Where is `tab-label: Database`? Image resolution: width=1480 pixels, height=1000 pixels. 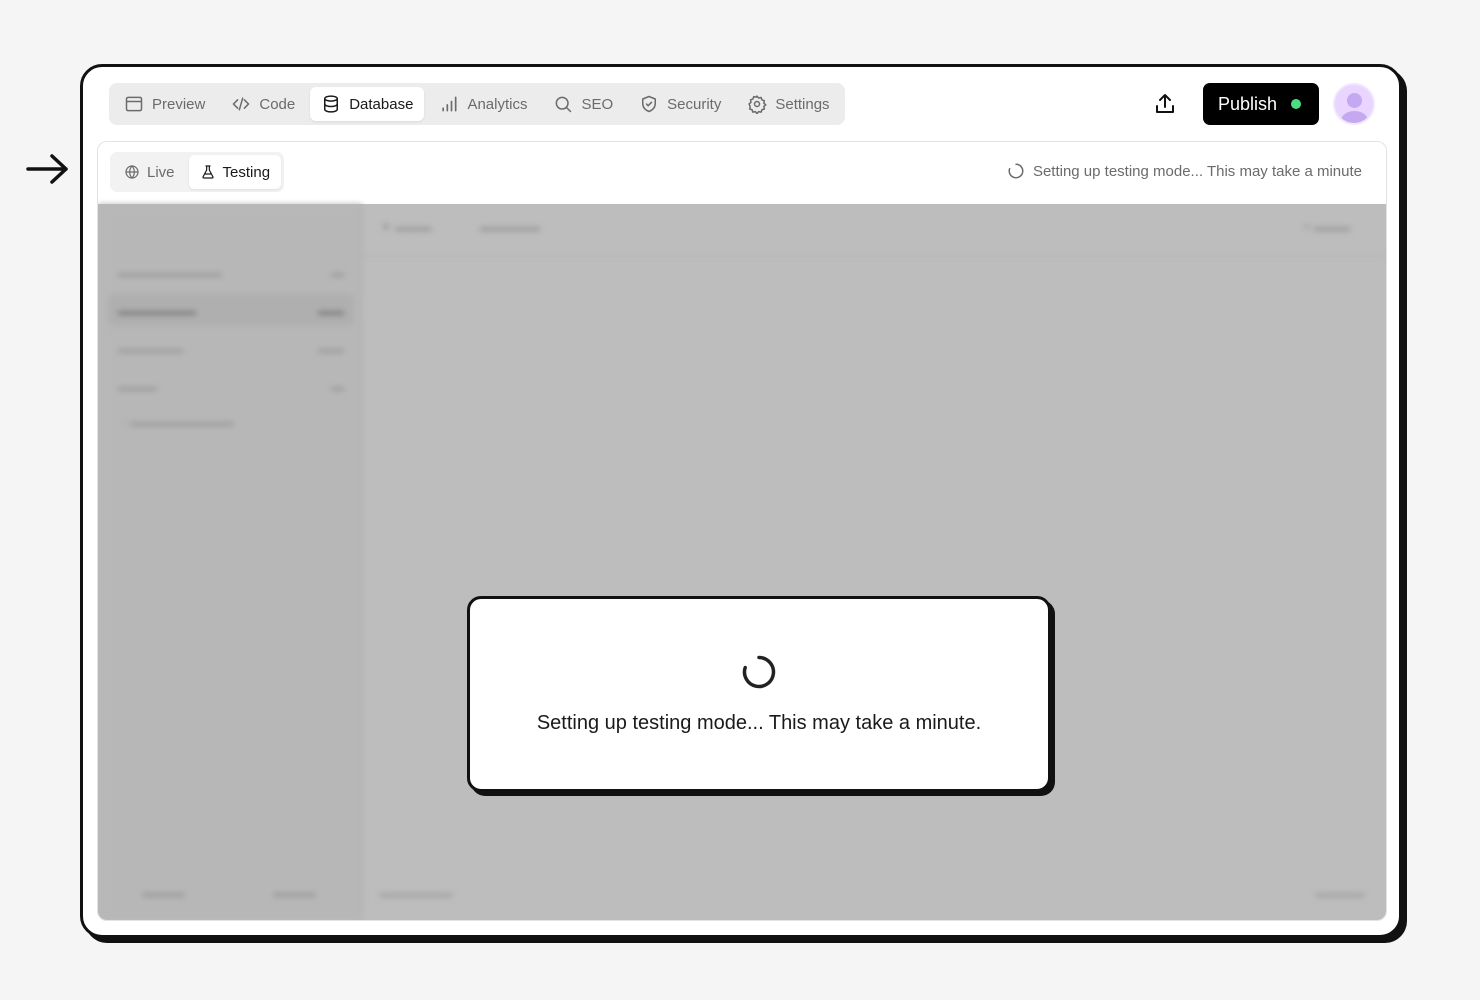 tab-label: Database is located at coordinates (381, 104).